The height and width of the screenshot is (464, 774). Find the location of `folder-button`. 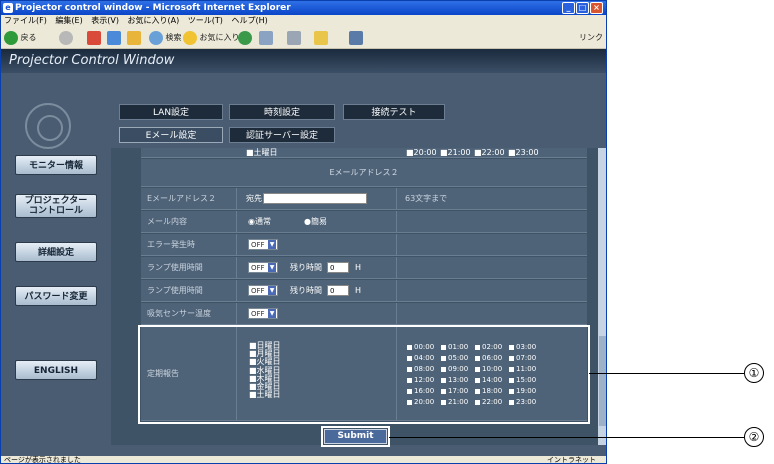

folder-button is located at coordinates (321, 38).